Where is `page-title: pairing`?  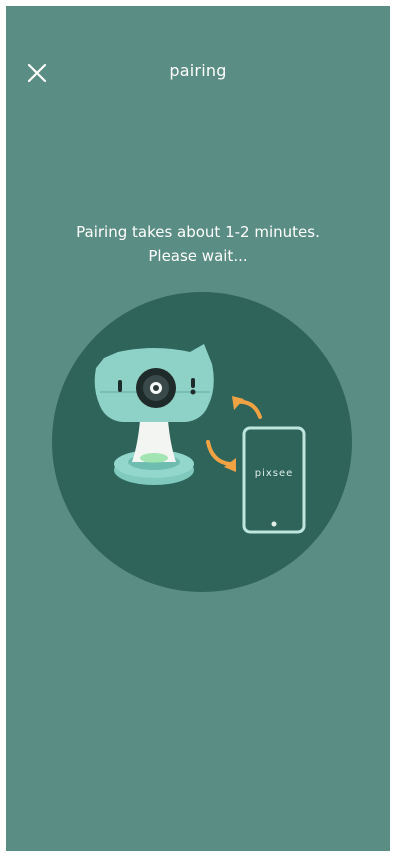
page-title: pairing is located at coordinates (198, 70).